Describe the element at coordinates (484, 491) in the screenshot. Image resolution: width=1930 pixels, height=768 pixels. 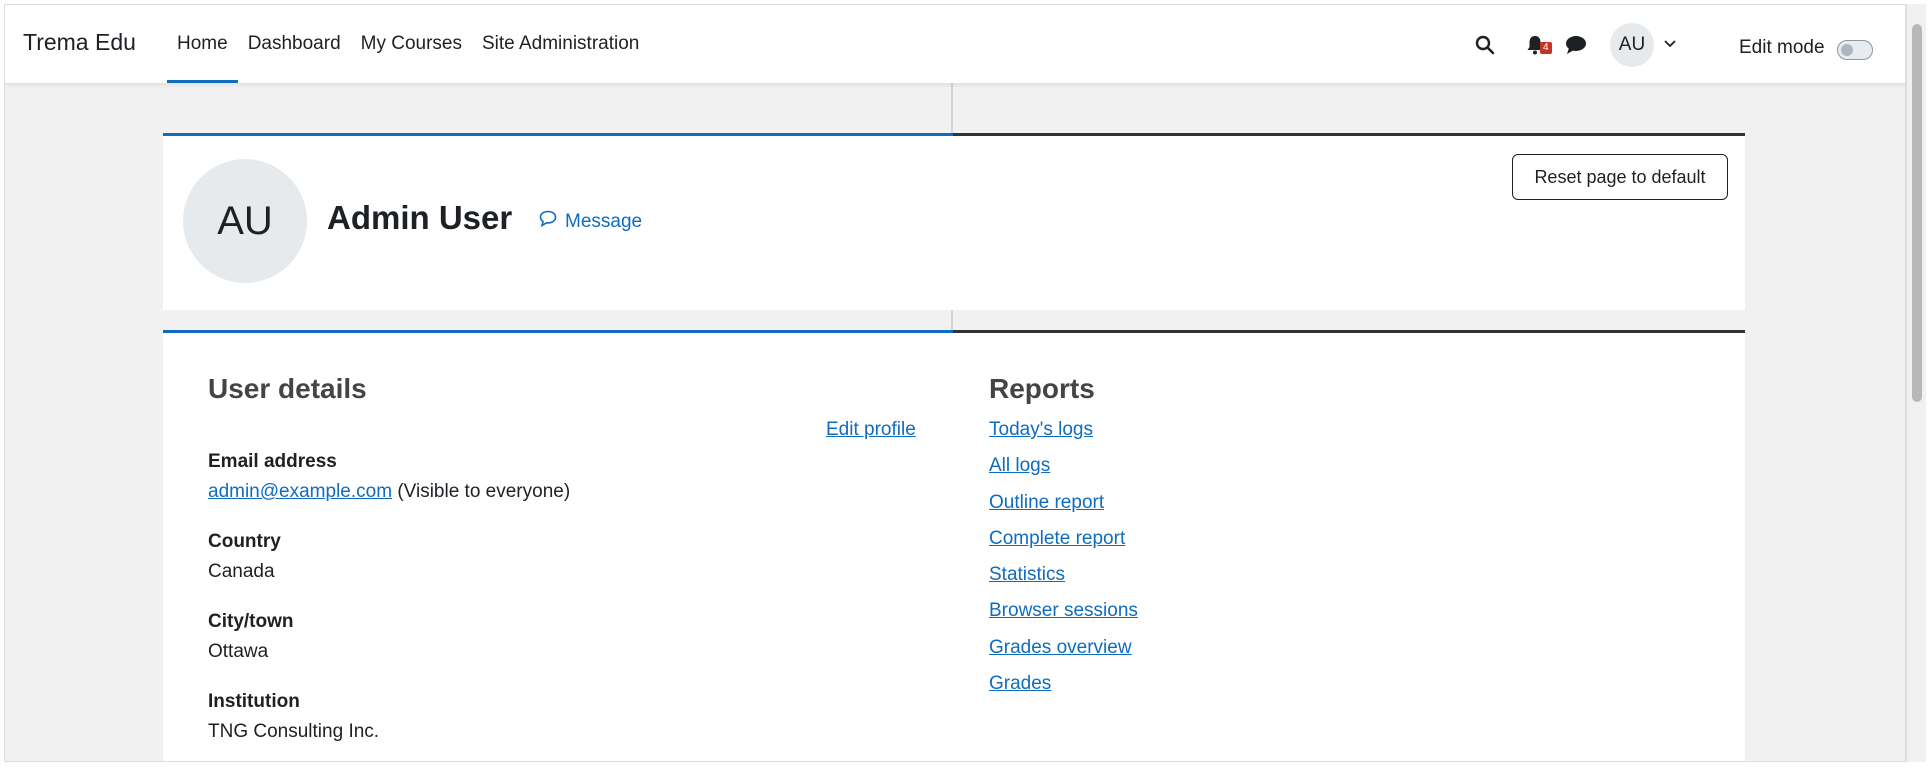
I see `email-visibility-note: (Visible to everyone)` at that location.